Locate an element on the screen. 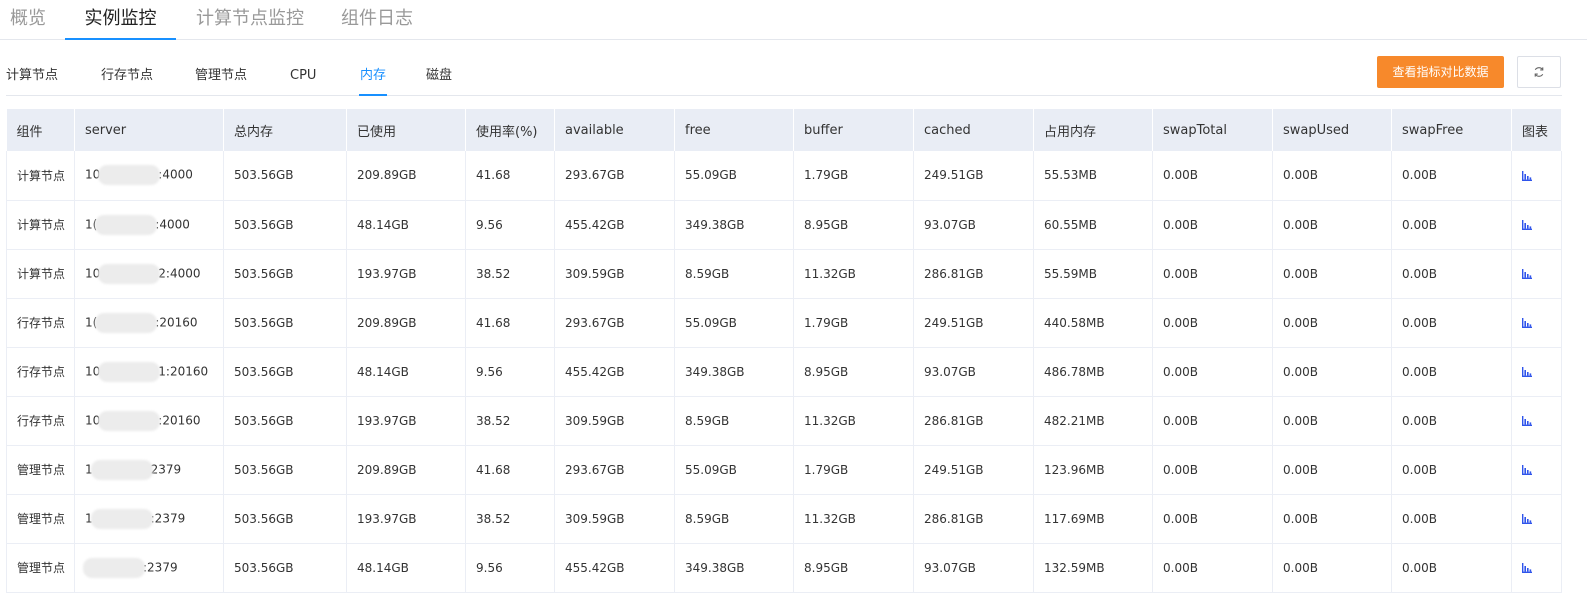 The height and width of the screenshot is (607, 1587). header-component: 组件 is located at coordinates (40, 130).